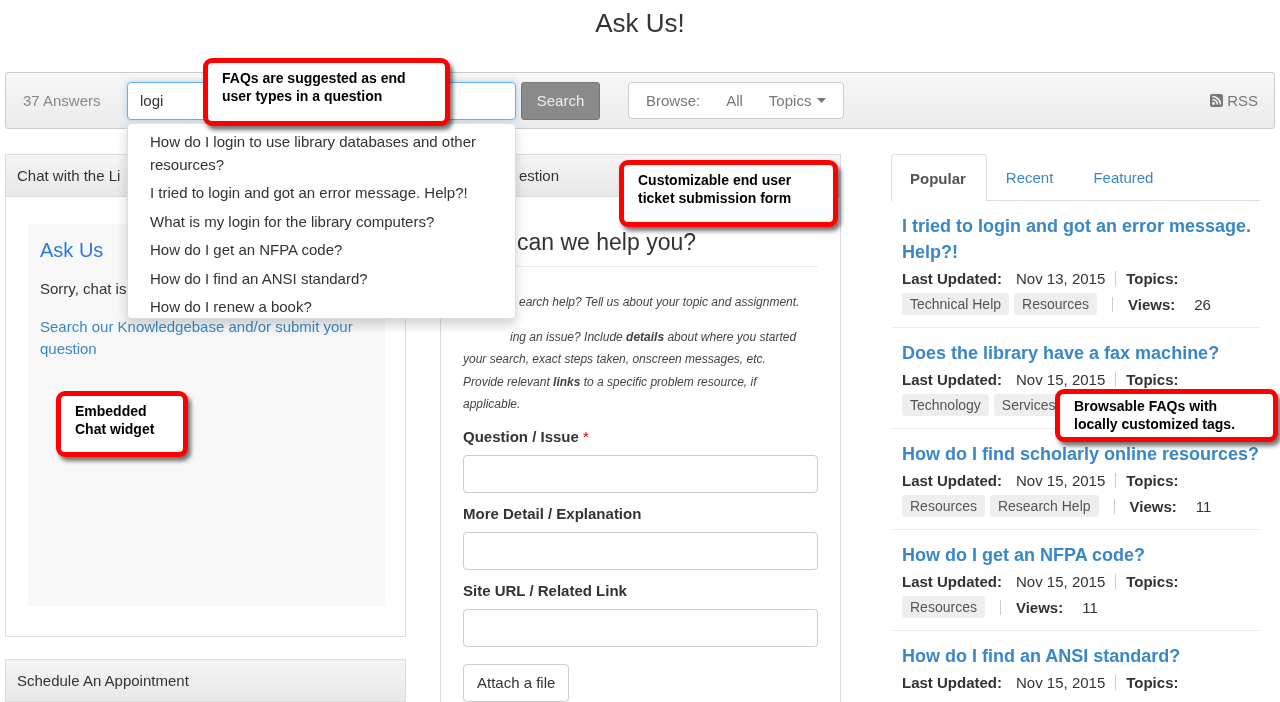 Image resolution: width=1280 pixels, height=702 pixels. What do you see at coordinates (728, 193) in the screenshot?
I see `annotation-tooltip: Customizable end user ticket submission form` at bounding box center [728, 193].